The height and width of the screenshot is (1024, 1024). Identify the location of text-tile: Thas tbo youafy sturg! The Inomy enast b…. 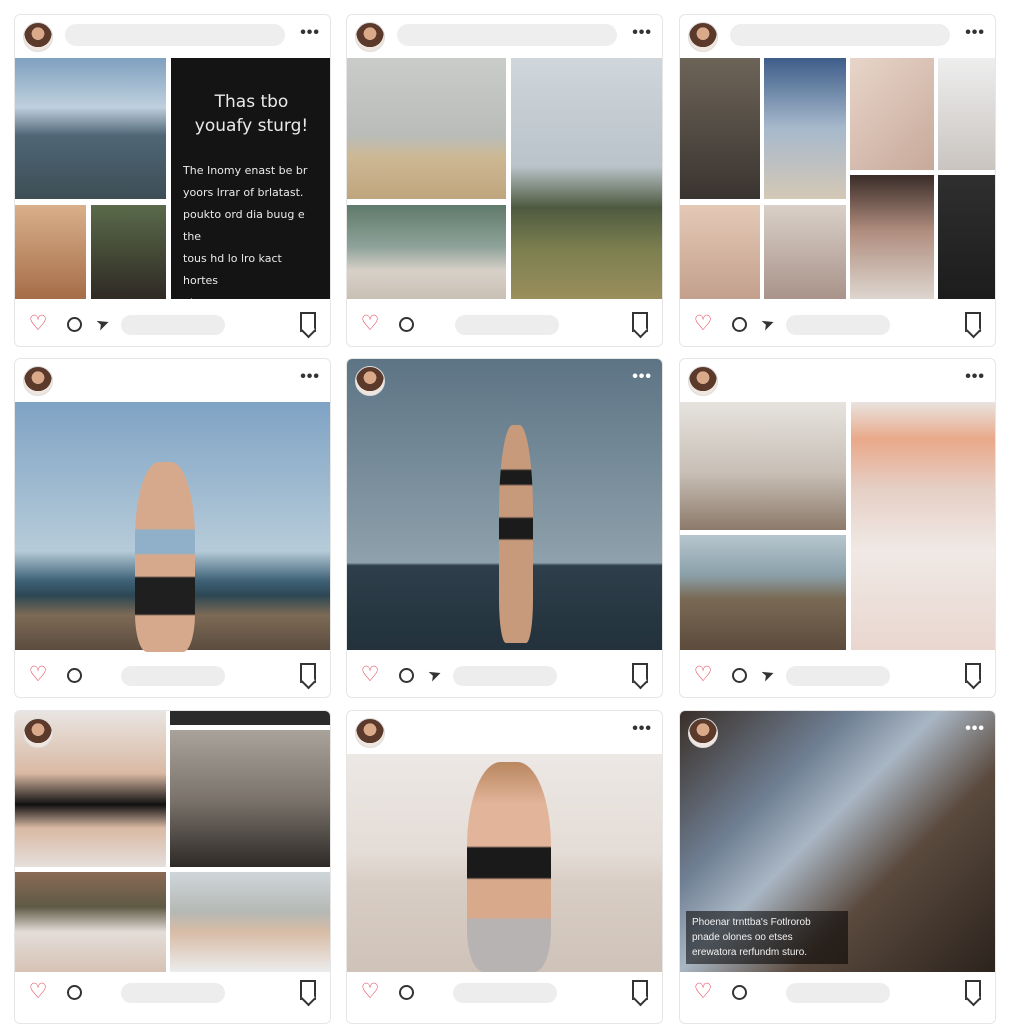
(250, 178).